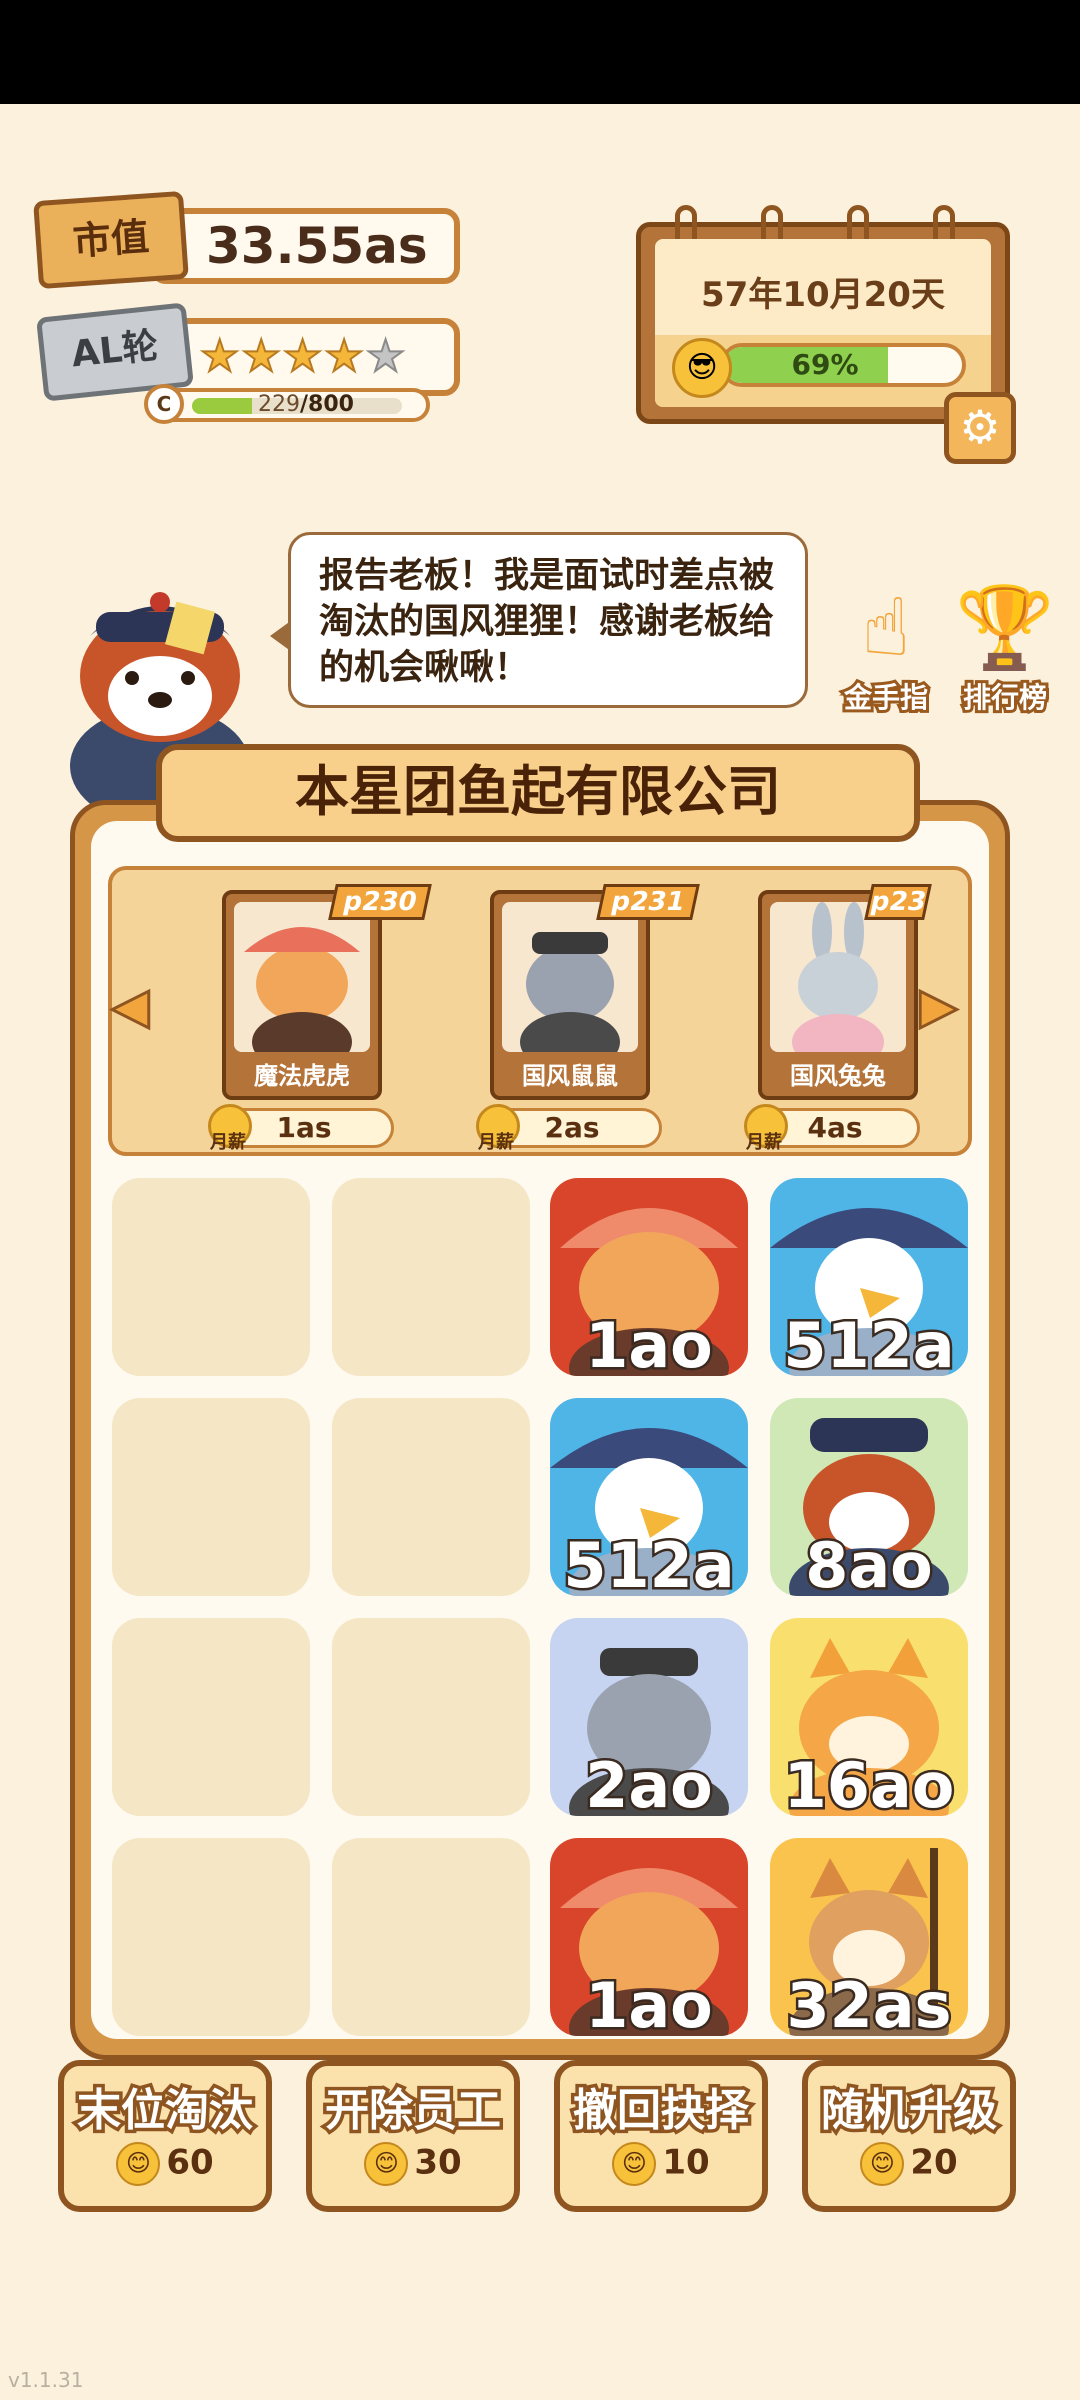 This screenshot has height=2400, width=1080. Describe the element at coordinates (413, 2164) in the screenshot. I see `action-cost: 😊 30` at that location.